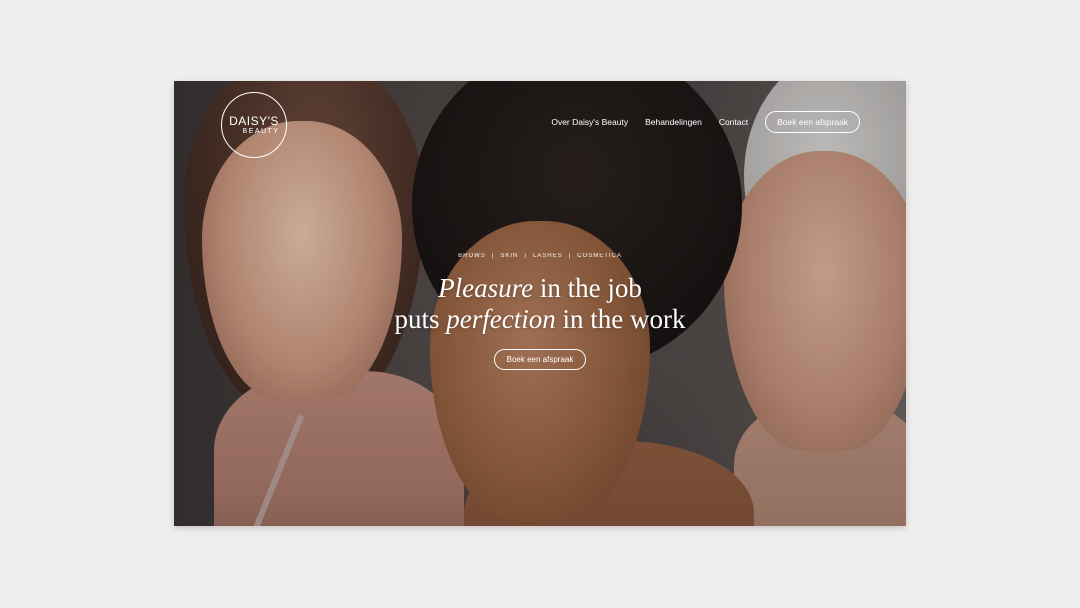 The height and width of the screenshot is (608, 1080). What do you see at coordinates (547, 256) in the screenshot?
I see `category-lashes: LASHES` at bounding box center [547, 256].